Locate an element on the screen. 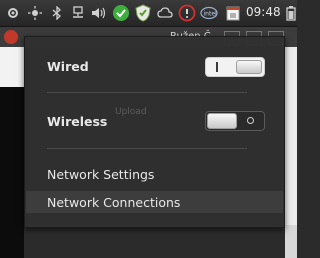  background-upload-text: Upload is located at coordinates (131, 112).